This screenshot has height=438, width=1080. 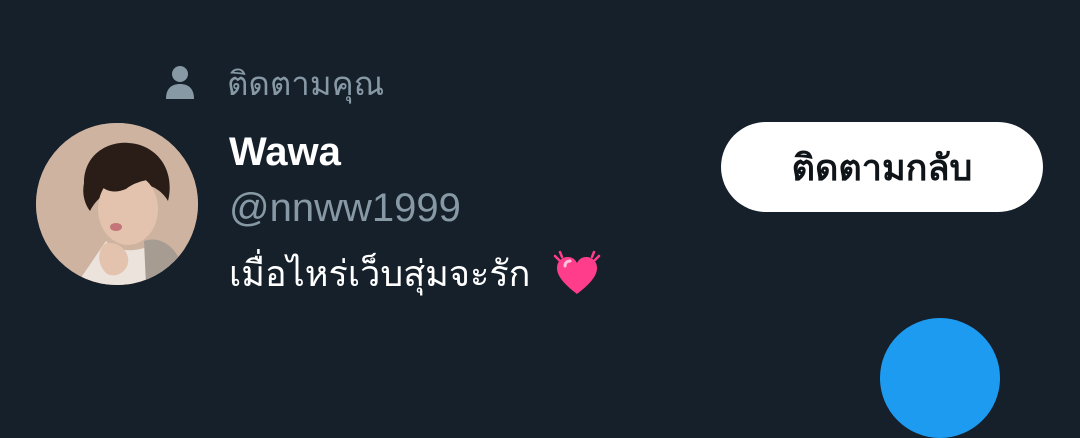 What do you see at coordinates (882, 167) in the screenshot?
I see `follow-back-button: ติดตามกลับ` at bounding box center [882, 167].